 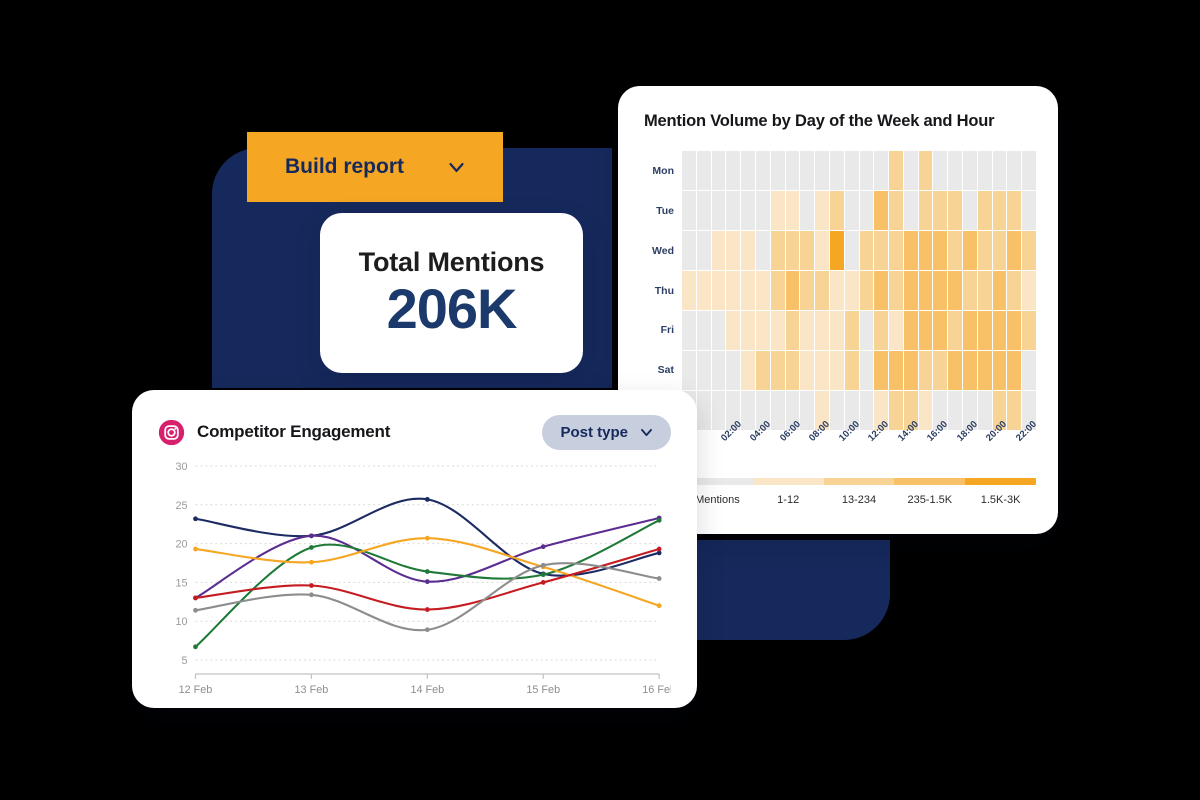 What do you see at coordinates (606, 432) in the screenshot?
I see `post-type-dropdown: Post type` at bounding box center [606, 432].